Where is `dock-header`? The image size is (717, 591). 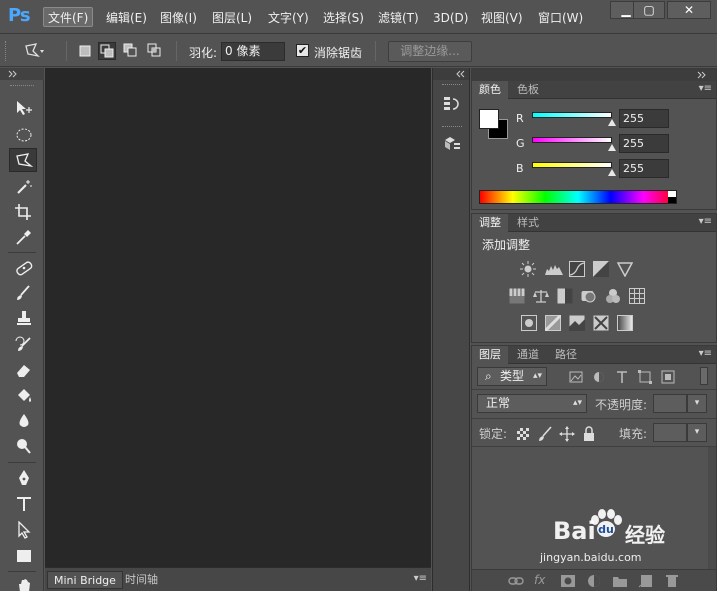 dock-header is located at coordinates (451, 74).